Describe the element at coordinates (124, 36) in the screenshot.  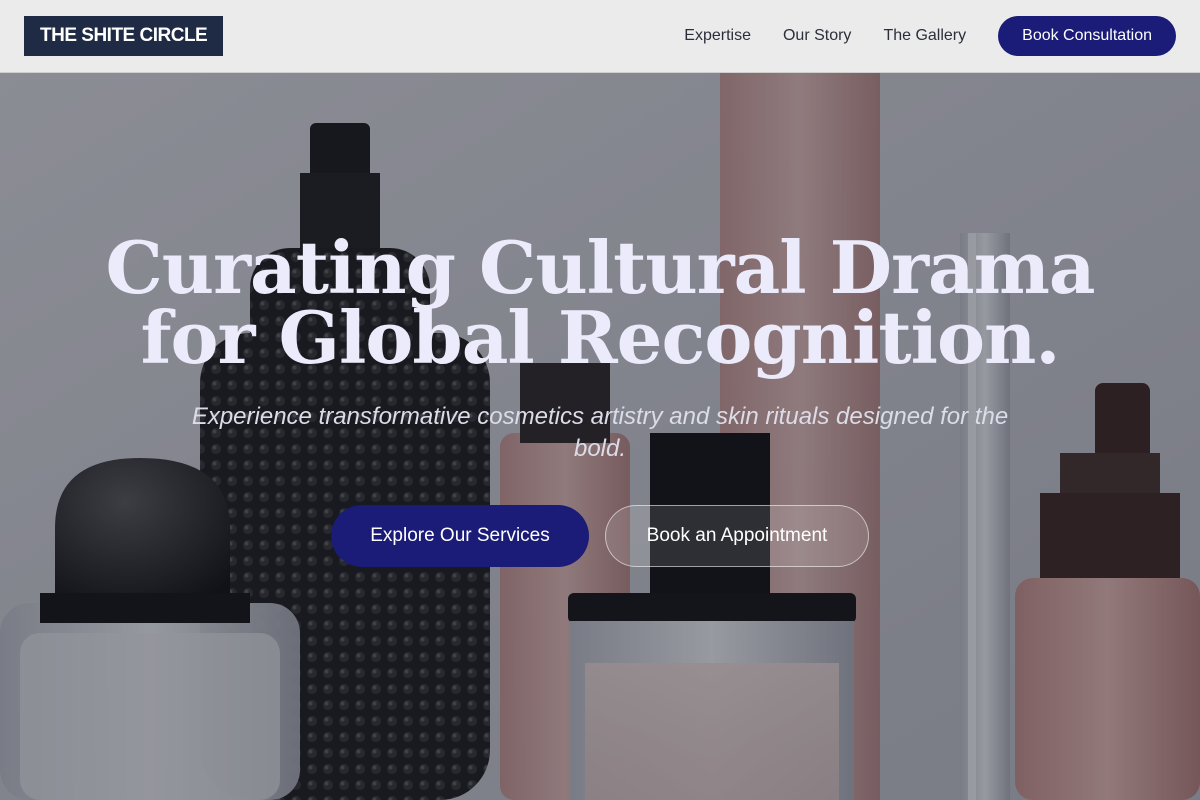
I see `site-logo: THE SHITE CIRCLE` at that location.